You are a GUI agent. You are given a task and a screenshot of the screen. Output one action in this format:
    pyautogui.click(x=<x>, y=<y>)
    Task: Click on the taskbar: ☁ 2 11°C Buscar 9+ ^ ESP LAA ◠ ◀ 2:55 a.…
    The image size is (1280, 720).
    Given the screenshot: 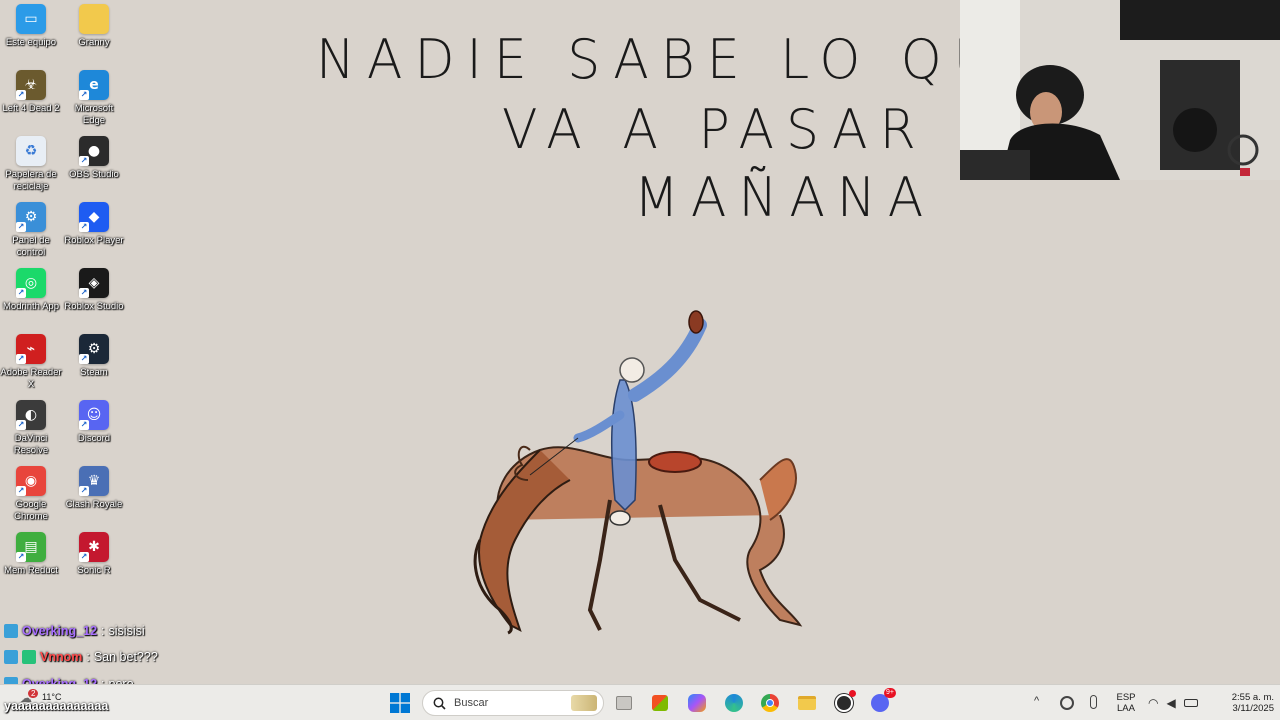 What is the action you would take?
    pyautogui.click(x=640, y=702)
    